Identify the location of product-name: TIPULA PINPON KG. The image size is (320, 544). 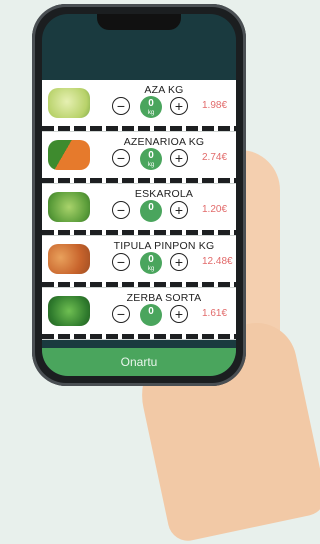
(164, 246).